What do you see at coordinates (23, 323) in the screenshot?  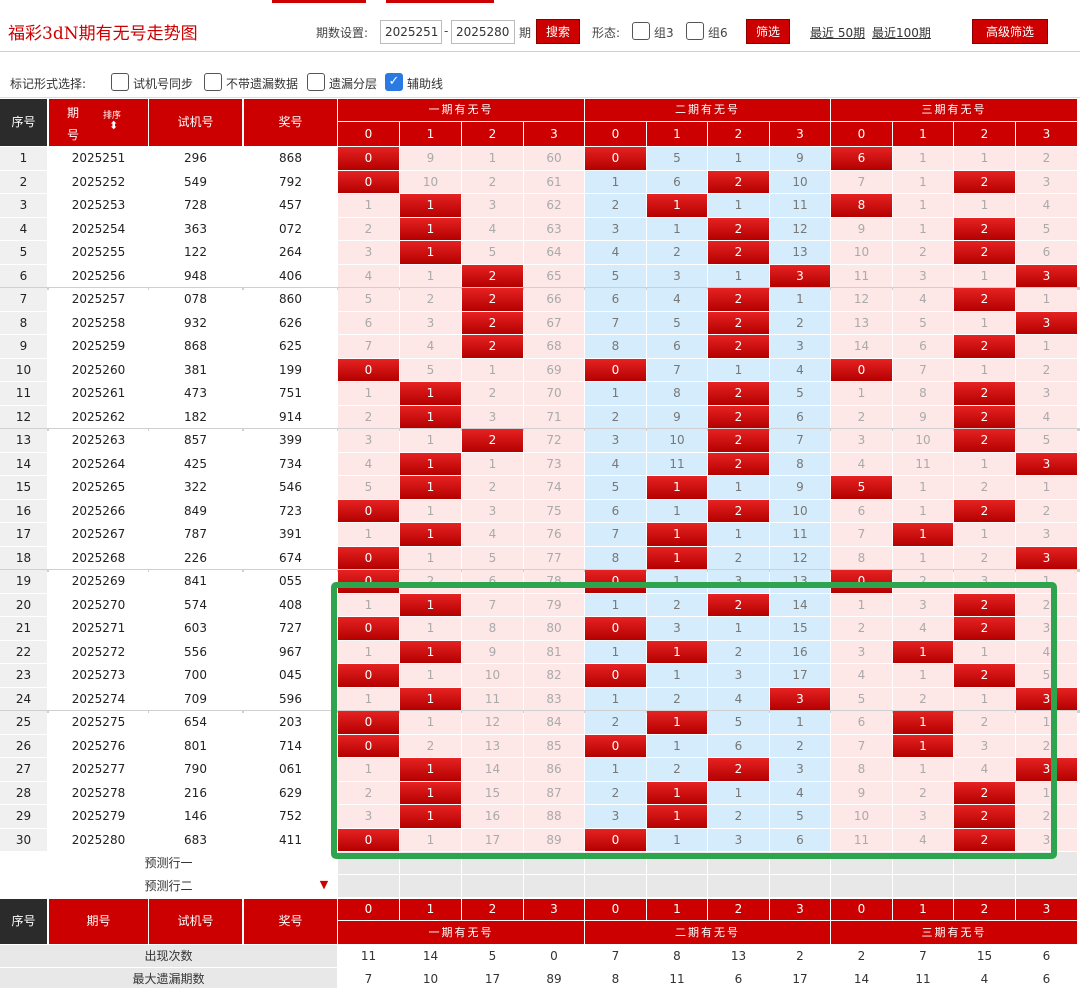 I see `row-seq: 8` at bounding box center [23, 323].